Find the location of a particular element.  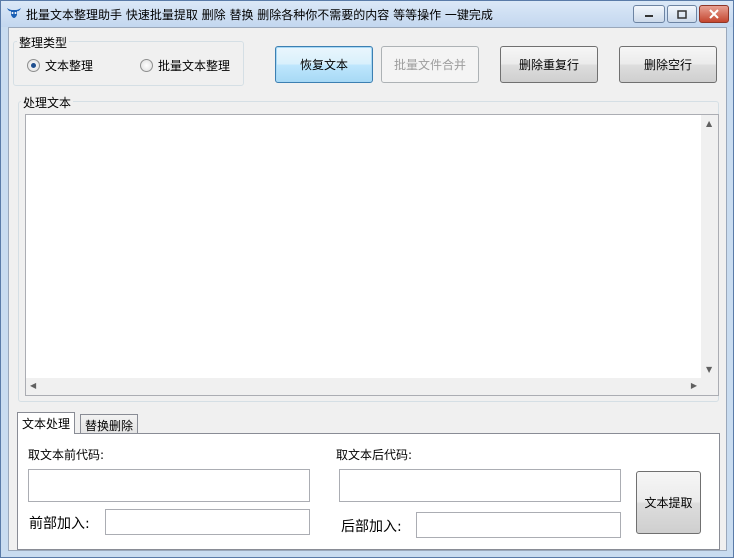

scroll-down-icon: ▼ is located at coordinates (709, 369).